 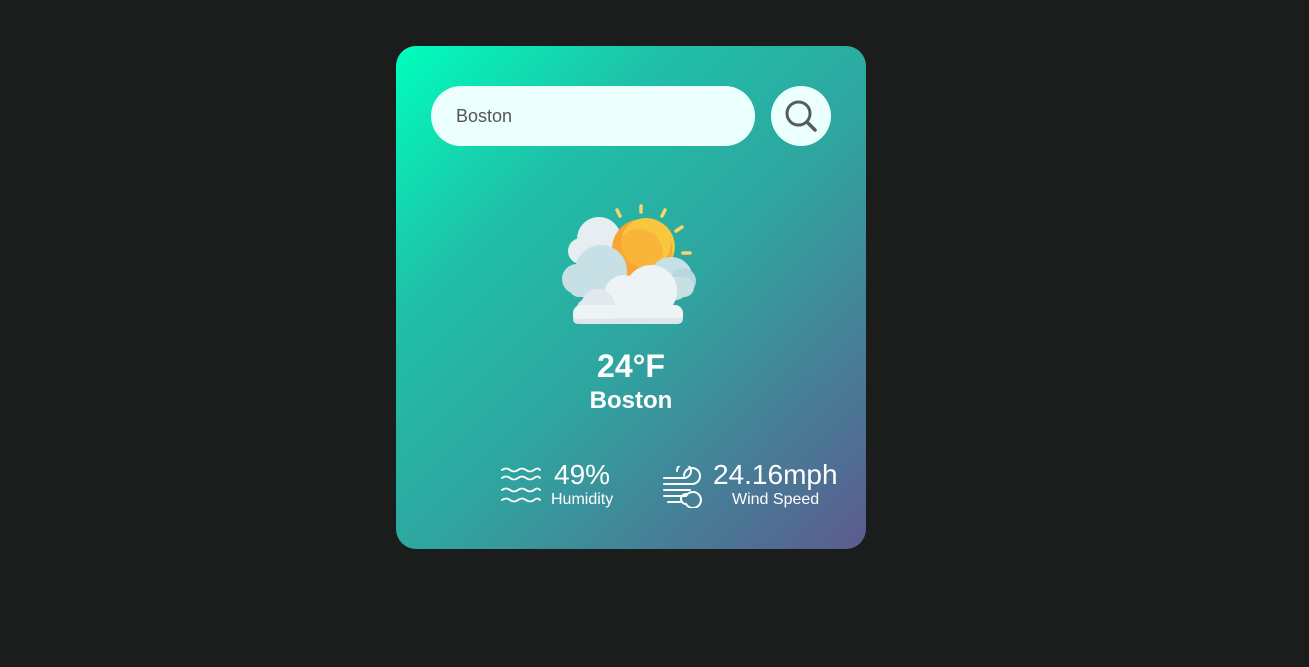 I want to click on city-name: Boston, so click(x=631, y=400).